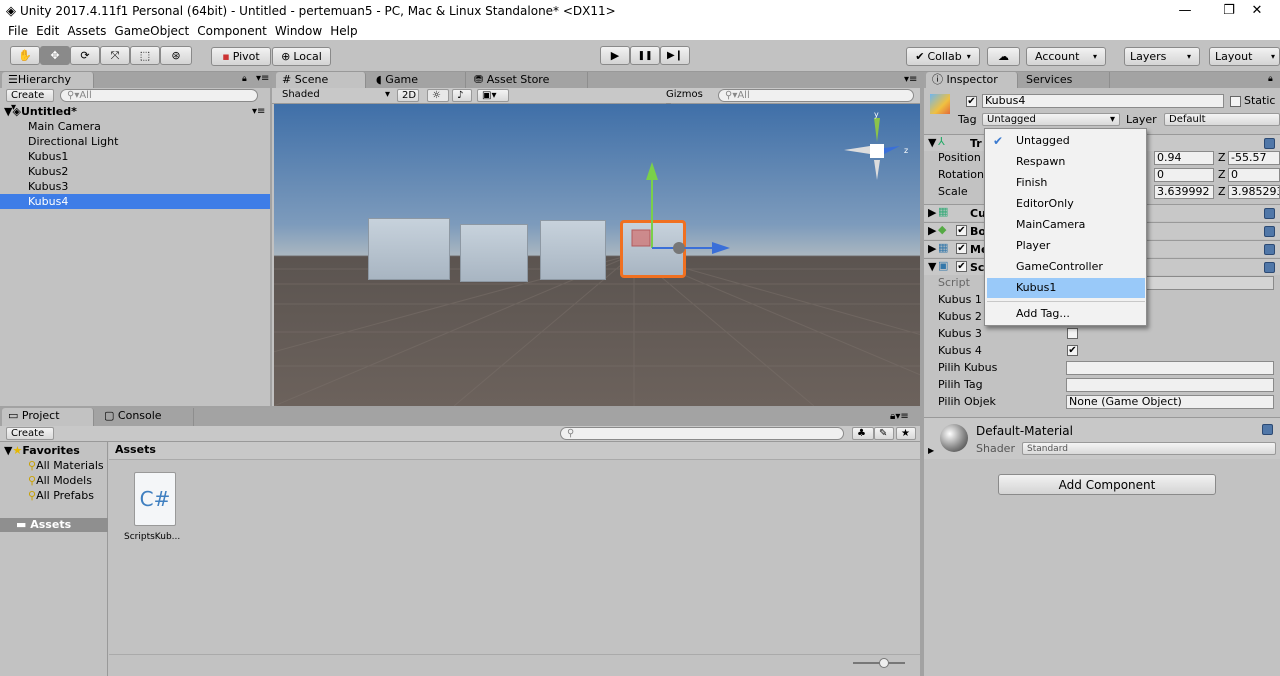 This screenshot has width=1280, height=676. What do you see at coordinates (115, 55) in the screenshot?
I see `scale-tool-icon: ⤧` at bounding box center [115, 55].